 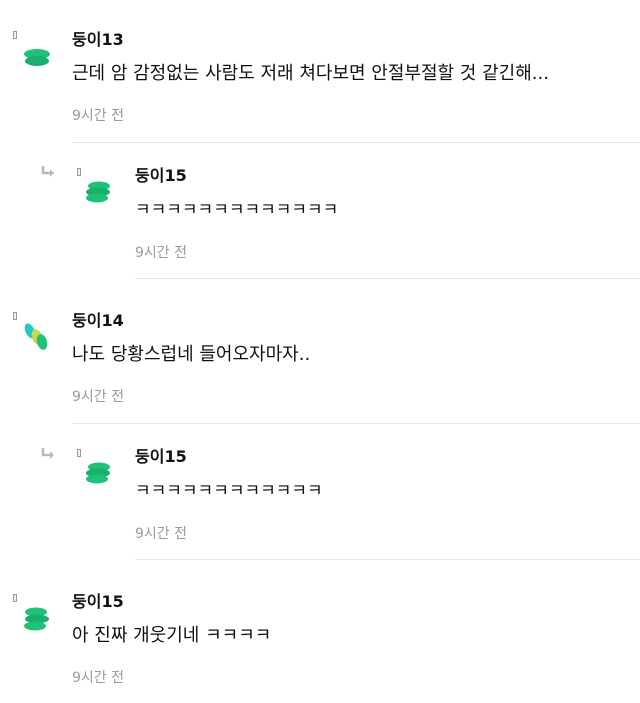 What do you see at coordinates (37, 337) in the screenshot?
I see `multicolor-ovals-icon` at bounding box center [37, 337].